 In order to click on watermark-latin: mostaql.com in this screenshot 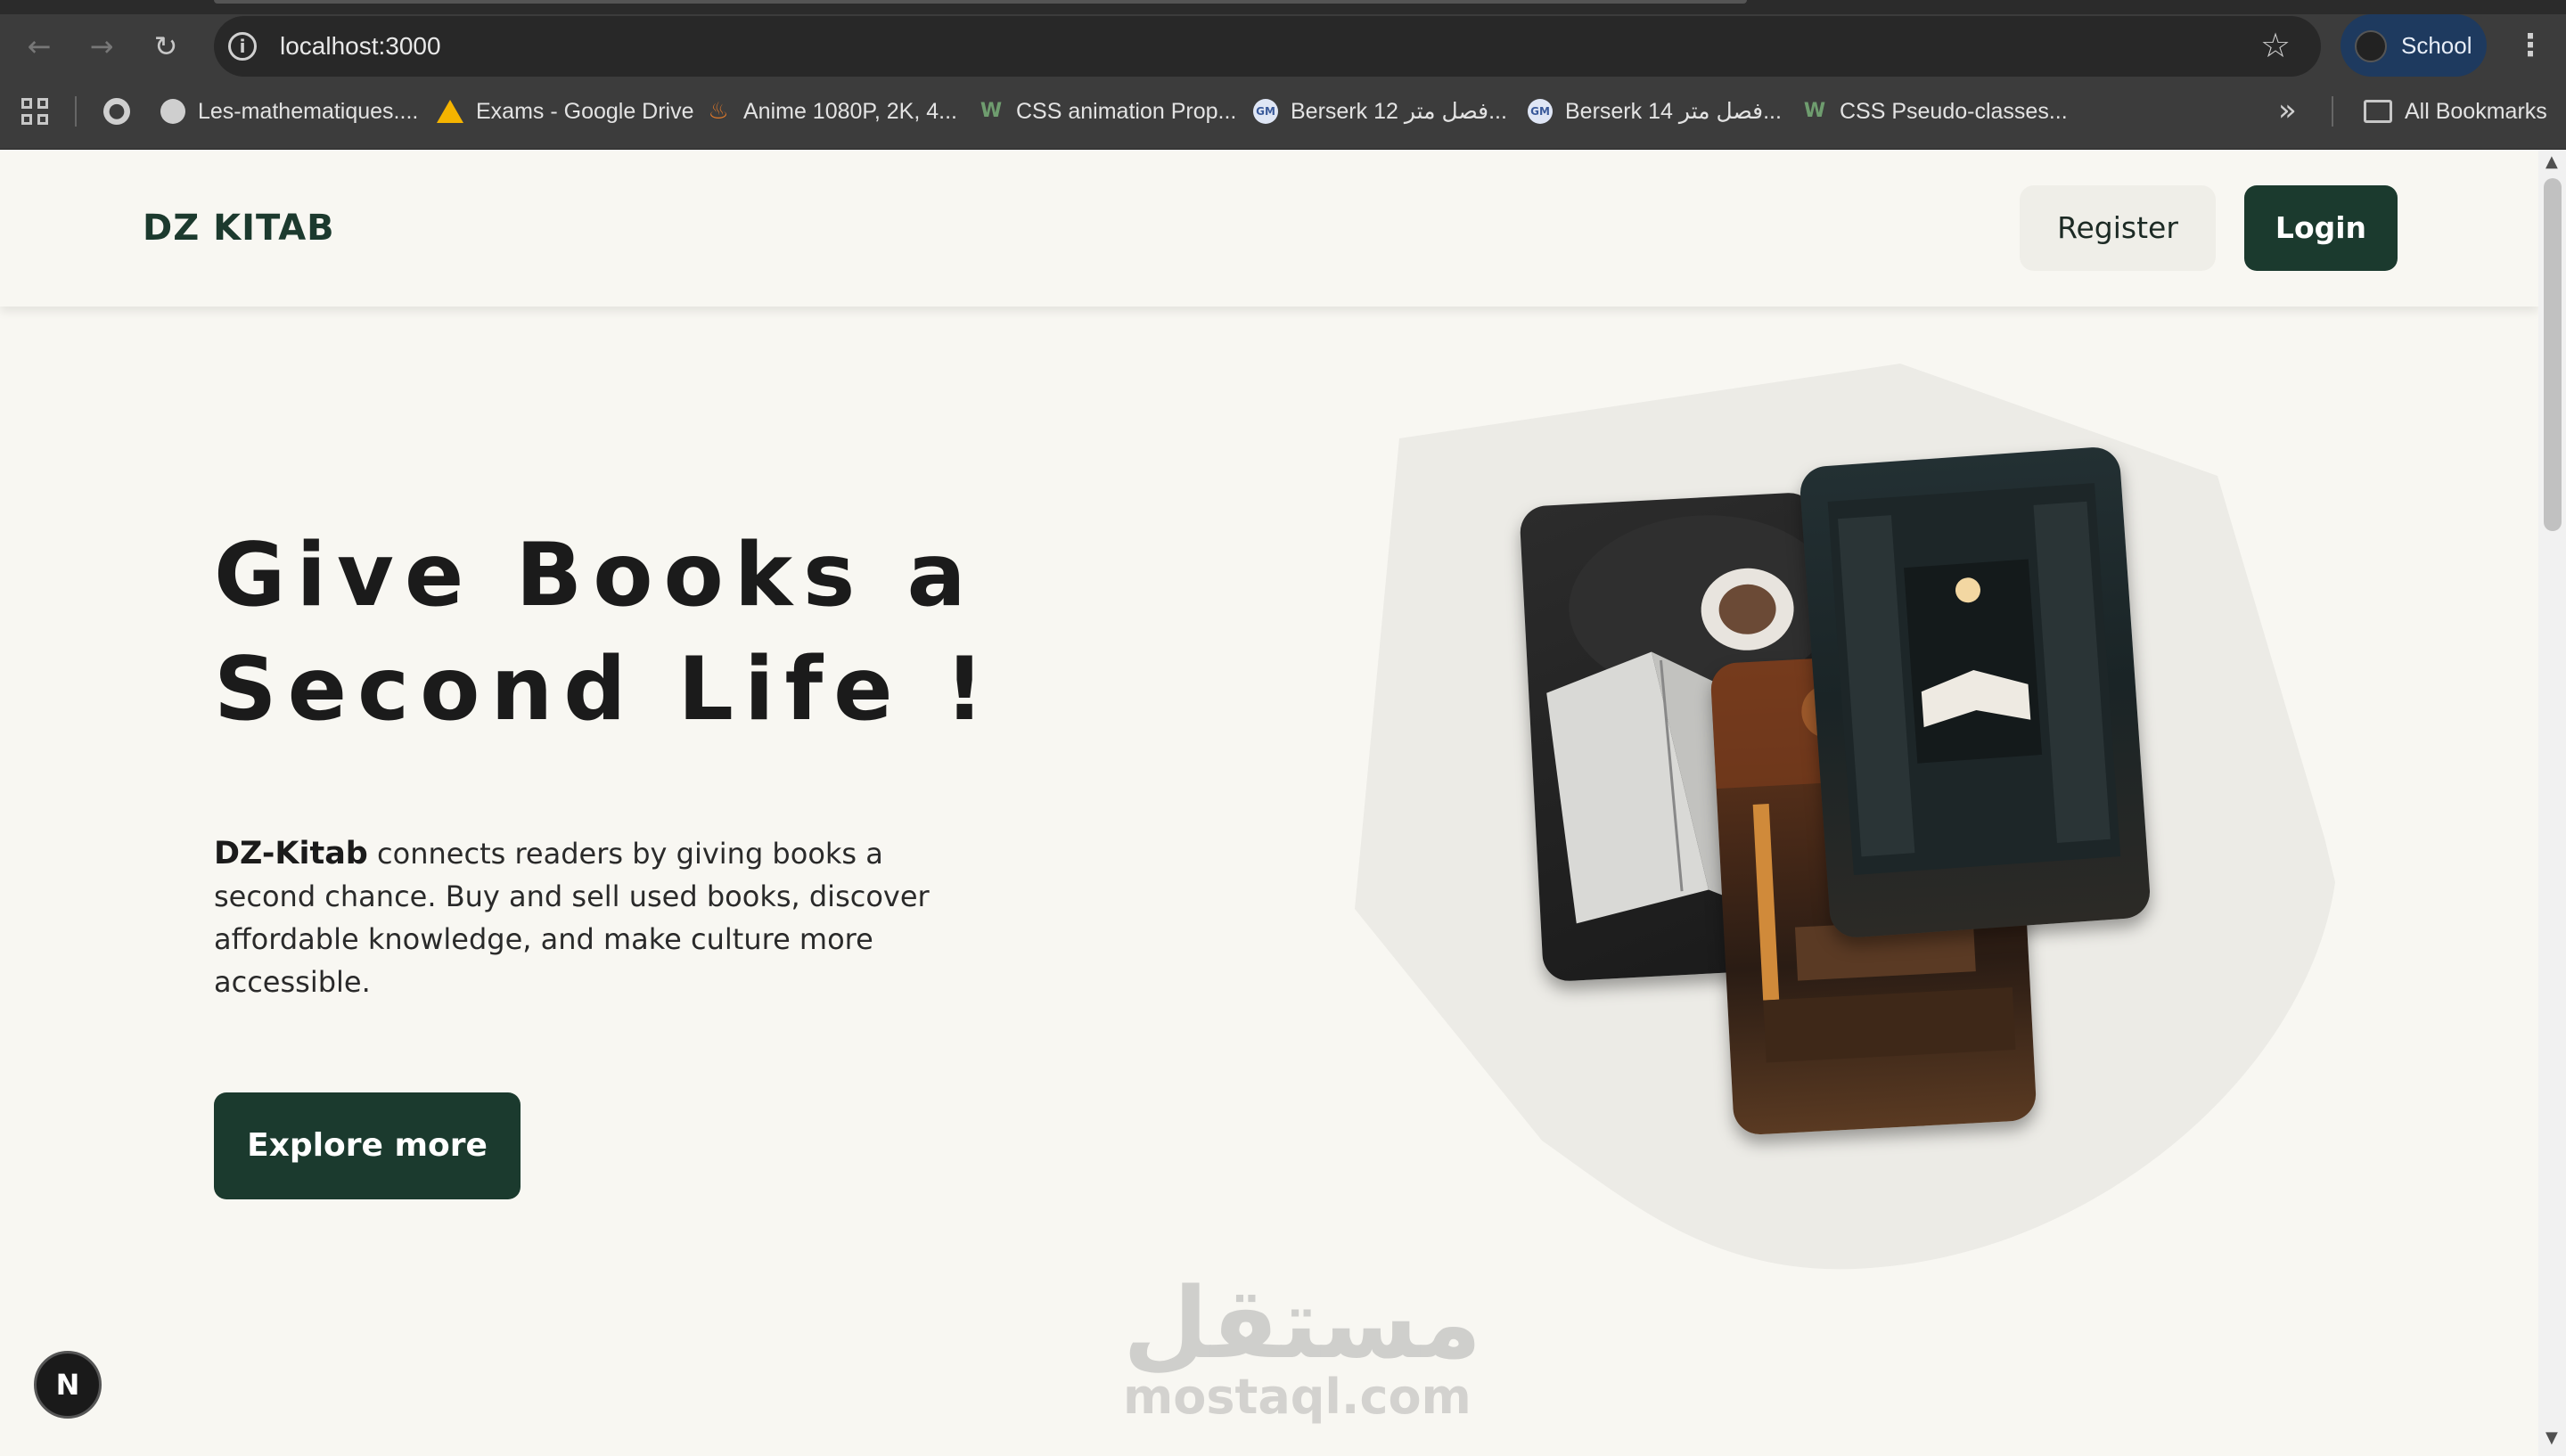, I will do `click(1298, 1397)`.